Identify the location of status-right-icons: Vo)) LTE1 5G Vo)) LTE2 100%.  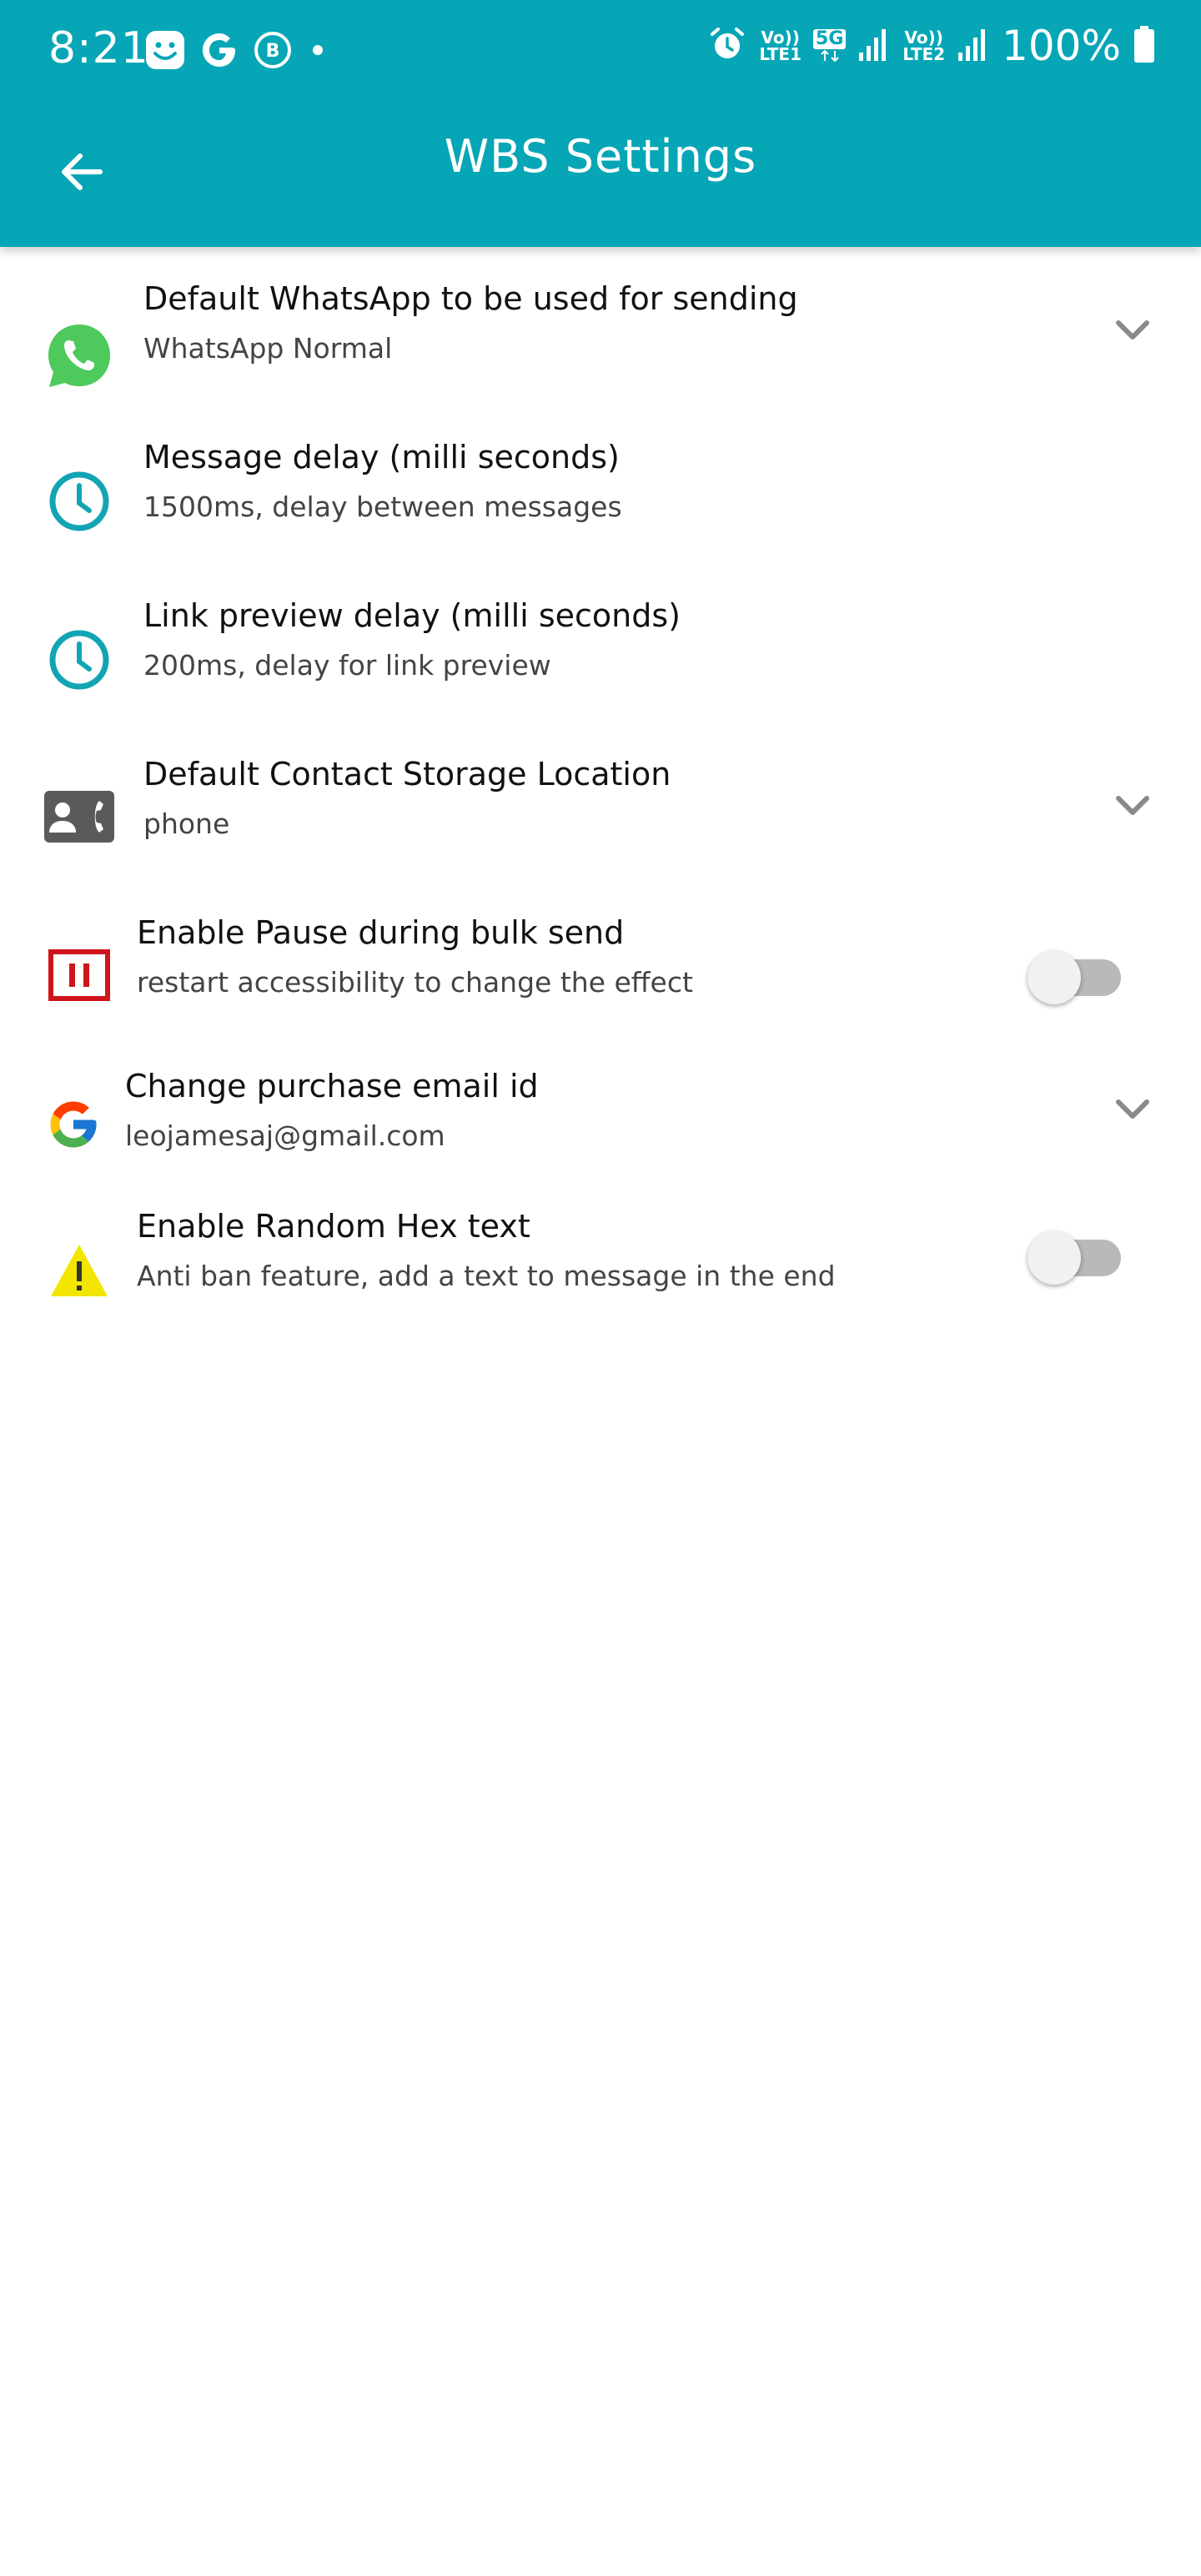
(932, 46).